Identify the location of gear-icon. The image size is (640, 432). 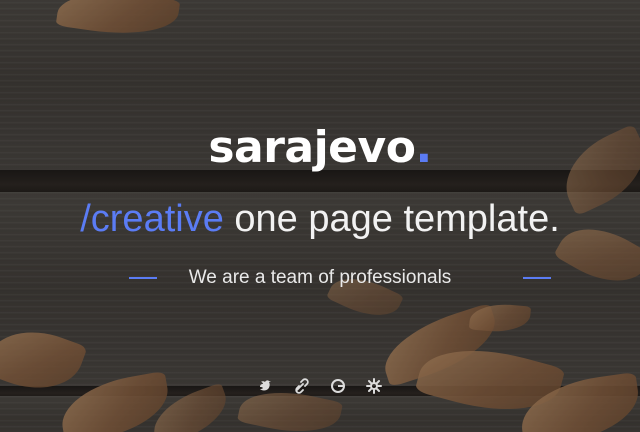
(374, 385).